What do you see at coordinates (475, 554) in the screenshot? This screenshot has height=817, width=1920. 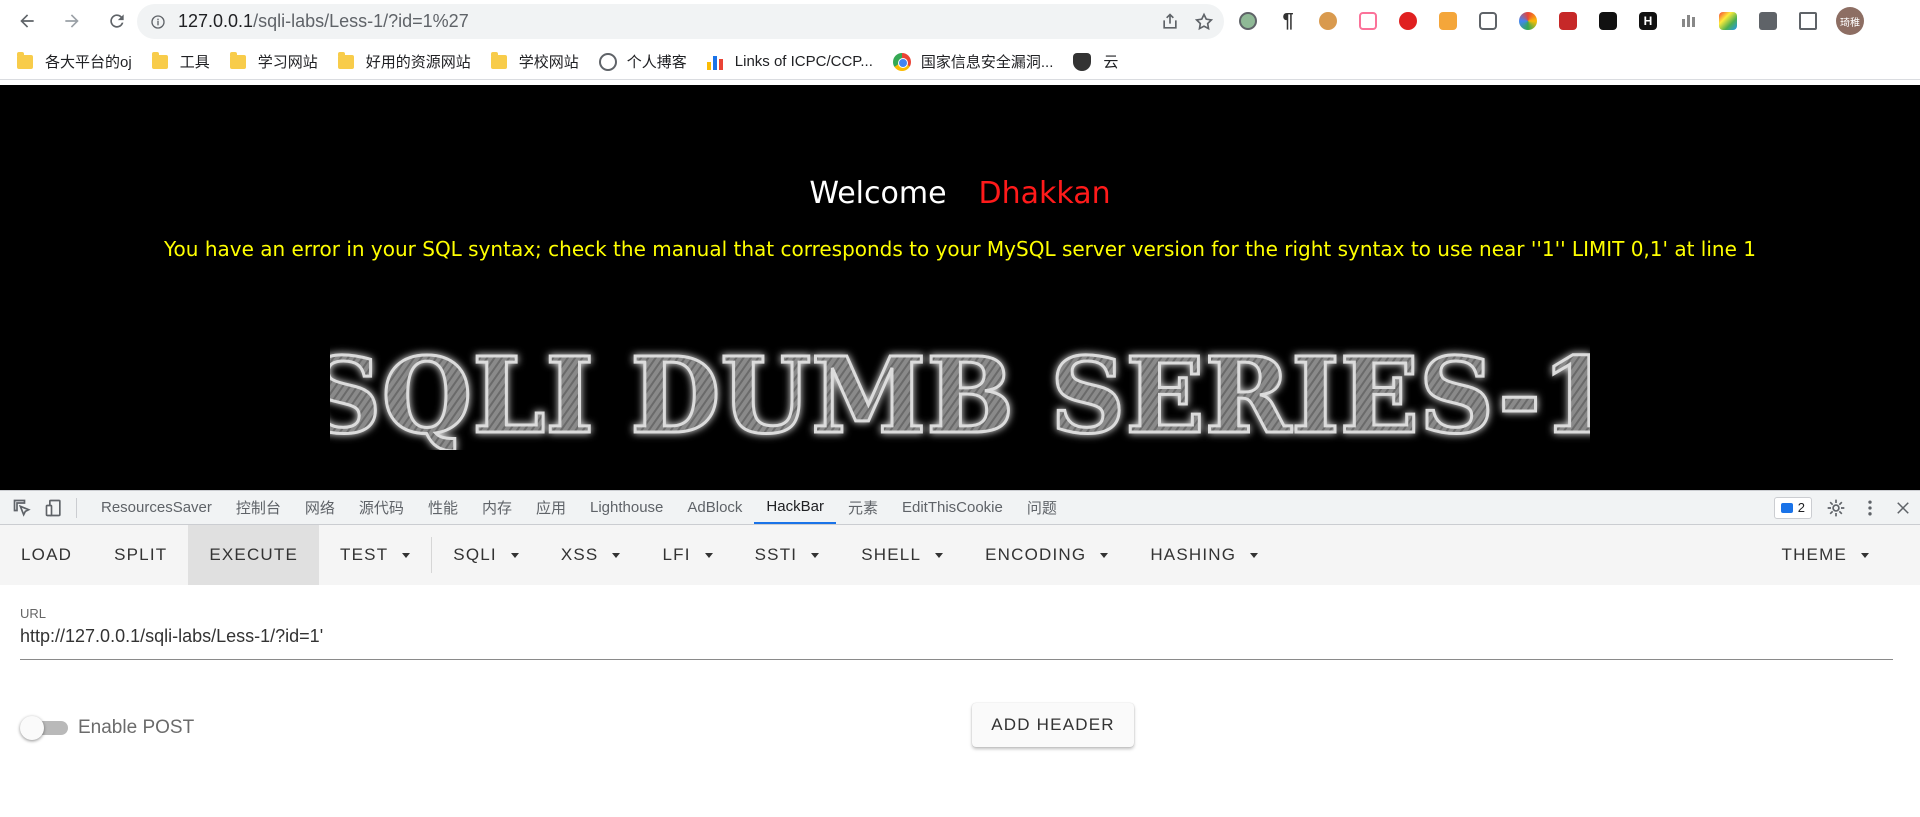 I see `sqli-label: SQLI` at bounding box center [475, 554].